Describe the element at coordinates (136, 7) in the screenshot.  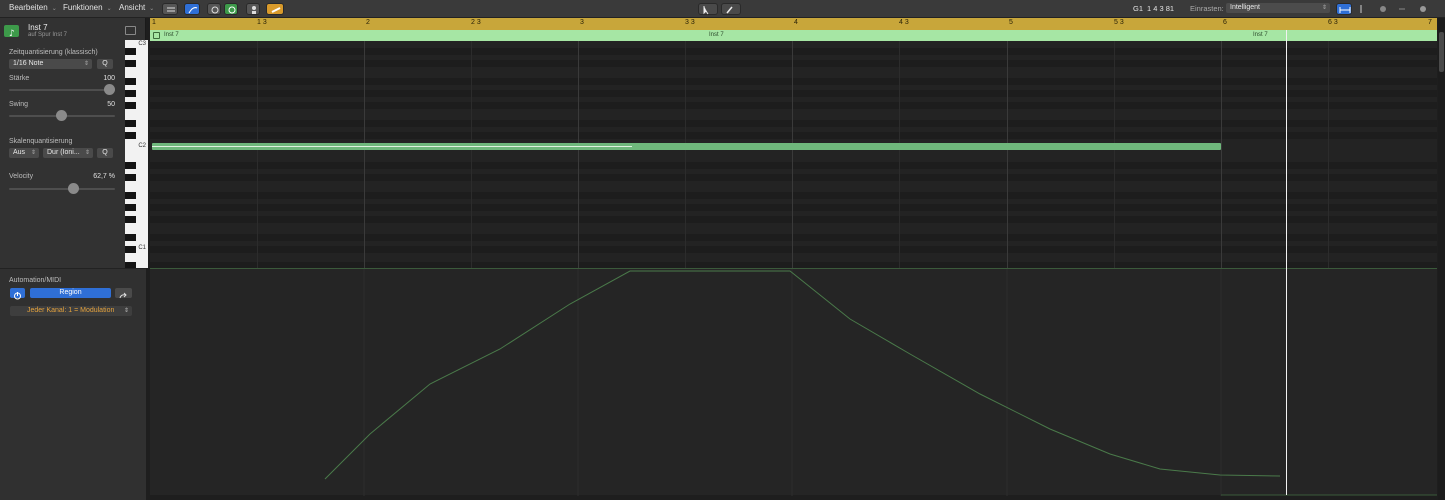
I see `menu-view: Ansicht ⌄` at that location.